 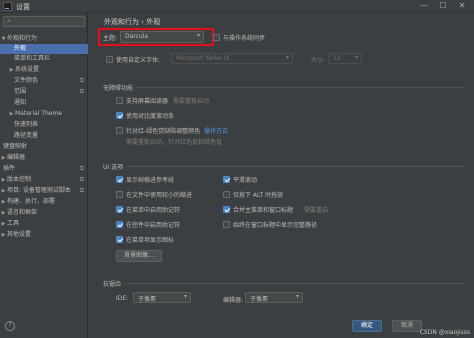 What do you see at coordinates (119, 224) in the screenshot?
I see `control-mnemonics-checkbox` at bounding box center [119, 224].